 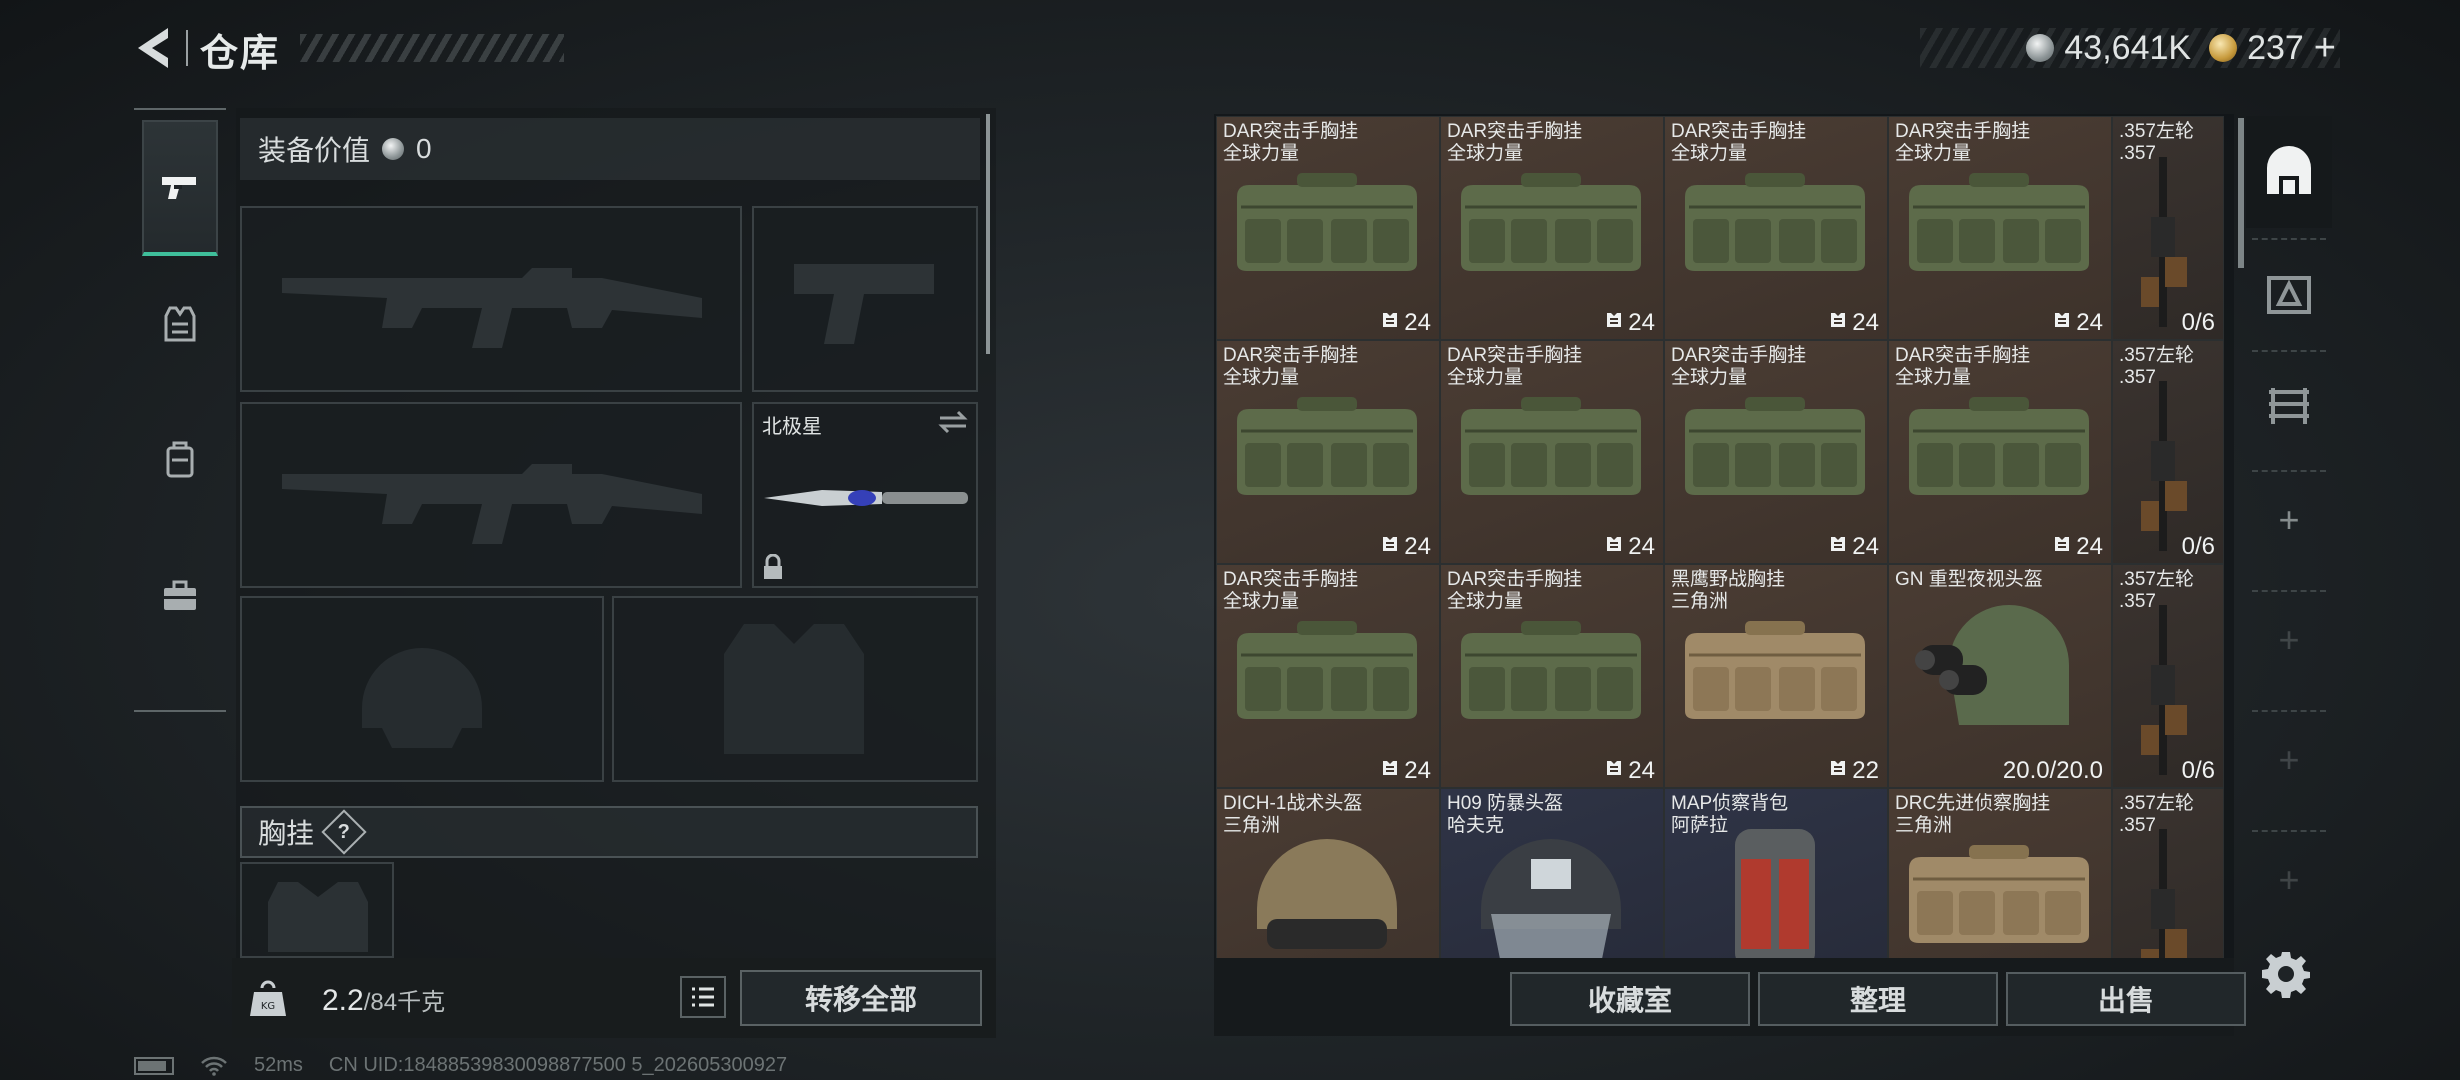 I want to click on inventory-item: DRC先进侦察胸挂 三角洲, so click(x=2000, y=873).